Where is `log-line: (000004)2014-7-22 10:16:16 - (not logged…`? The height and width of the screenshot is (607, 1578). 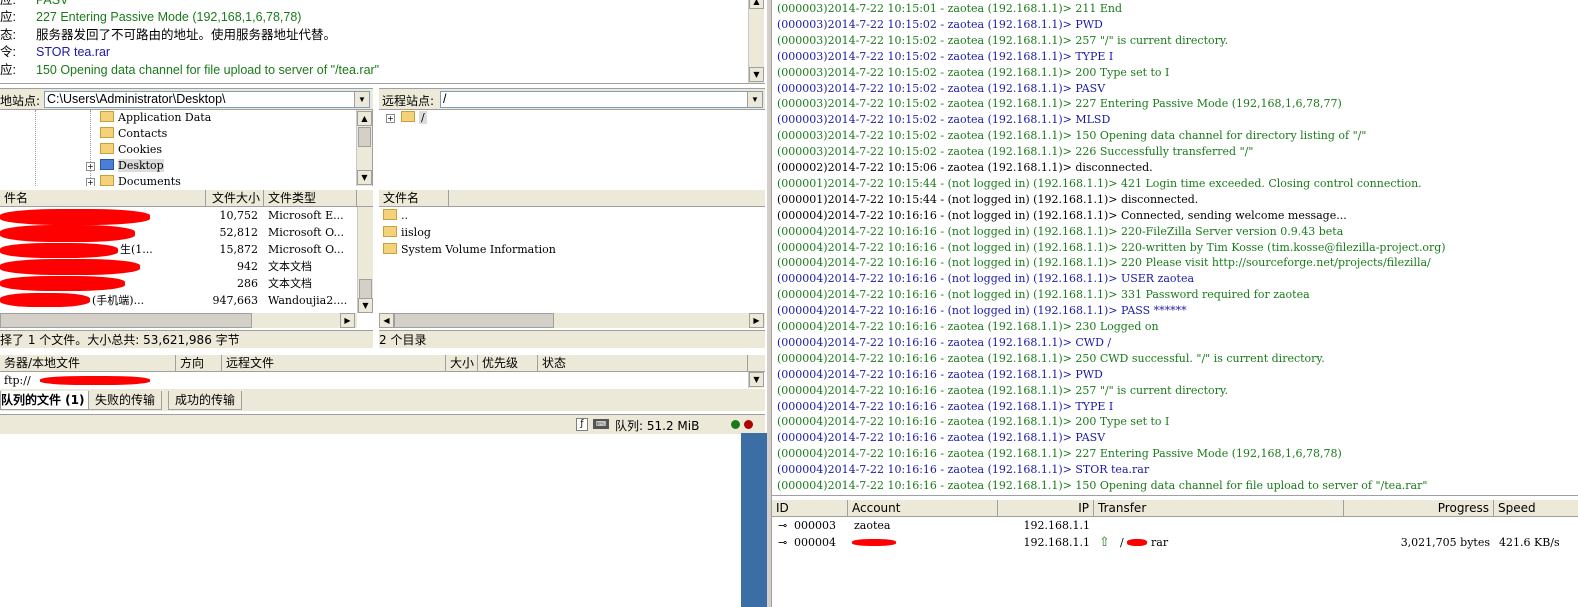
log-line: (000004)2014-7-22 10:16:16 - (not logged… is located at coordinates (1043, 295).